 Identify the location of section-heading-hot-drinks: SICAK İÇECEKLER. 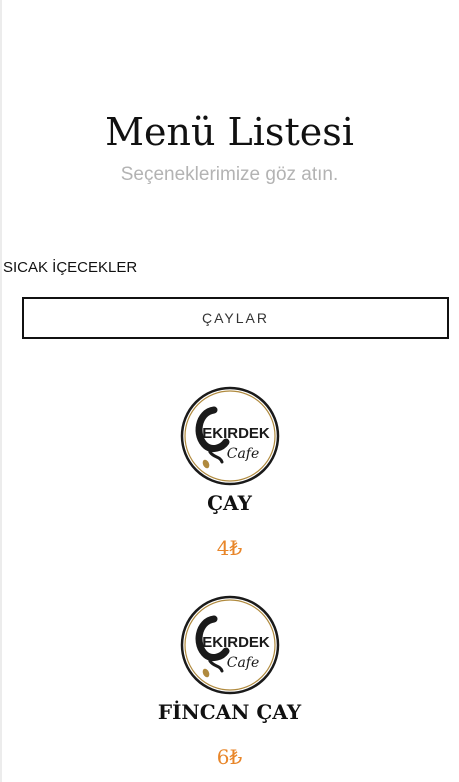
(70, 267).